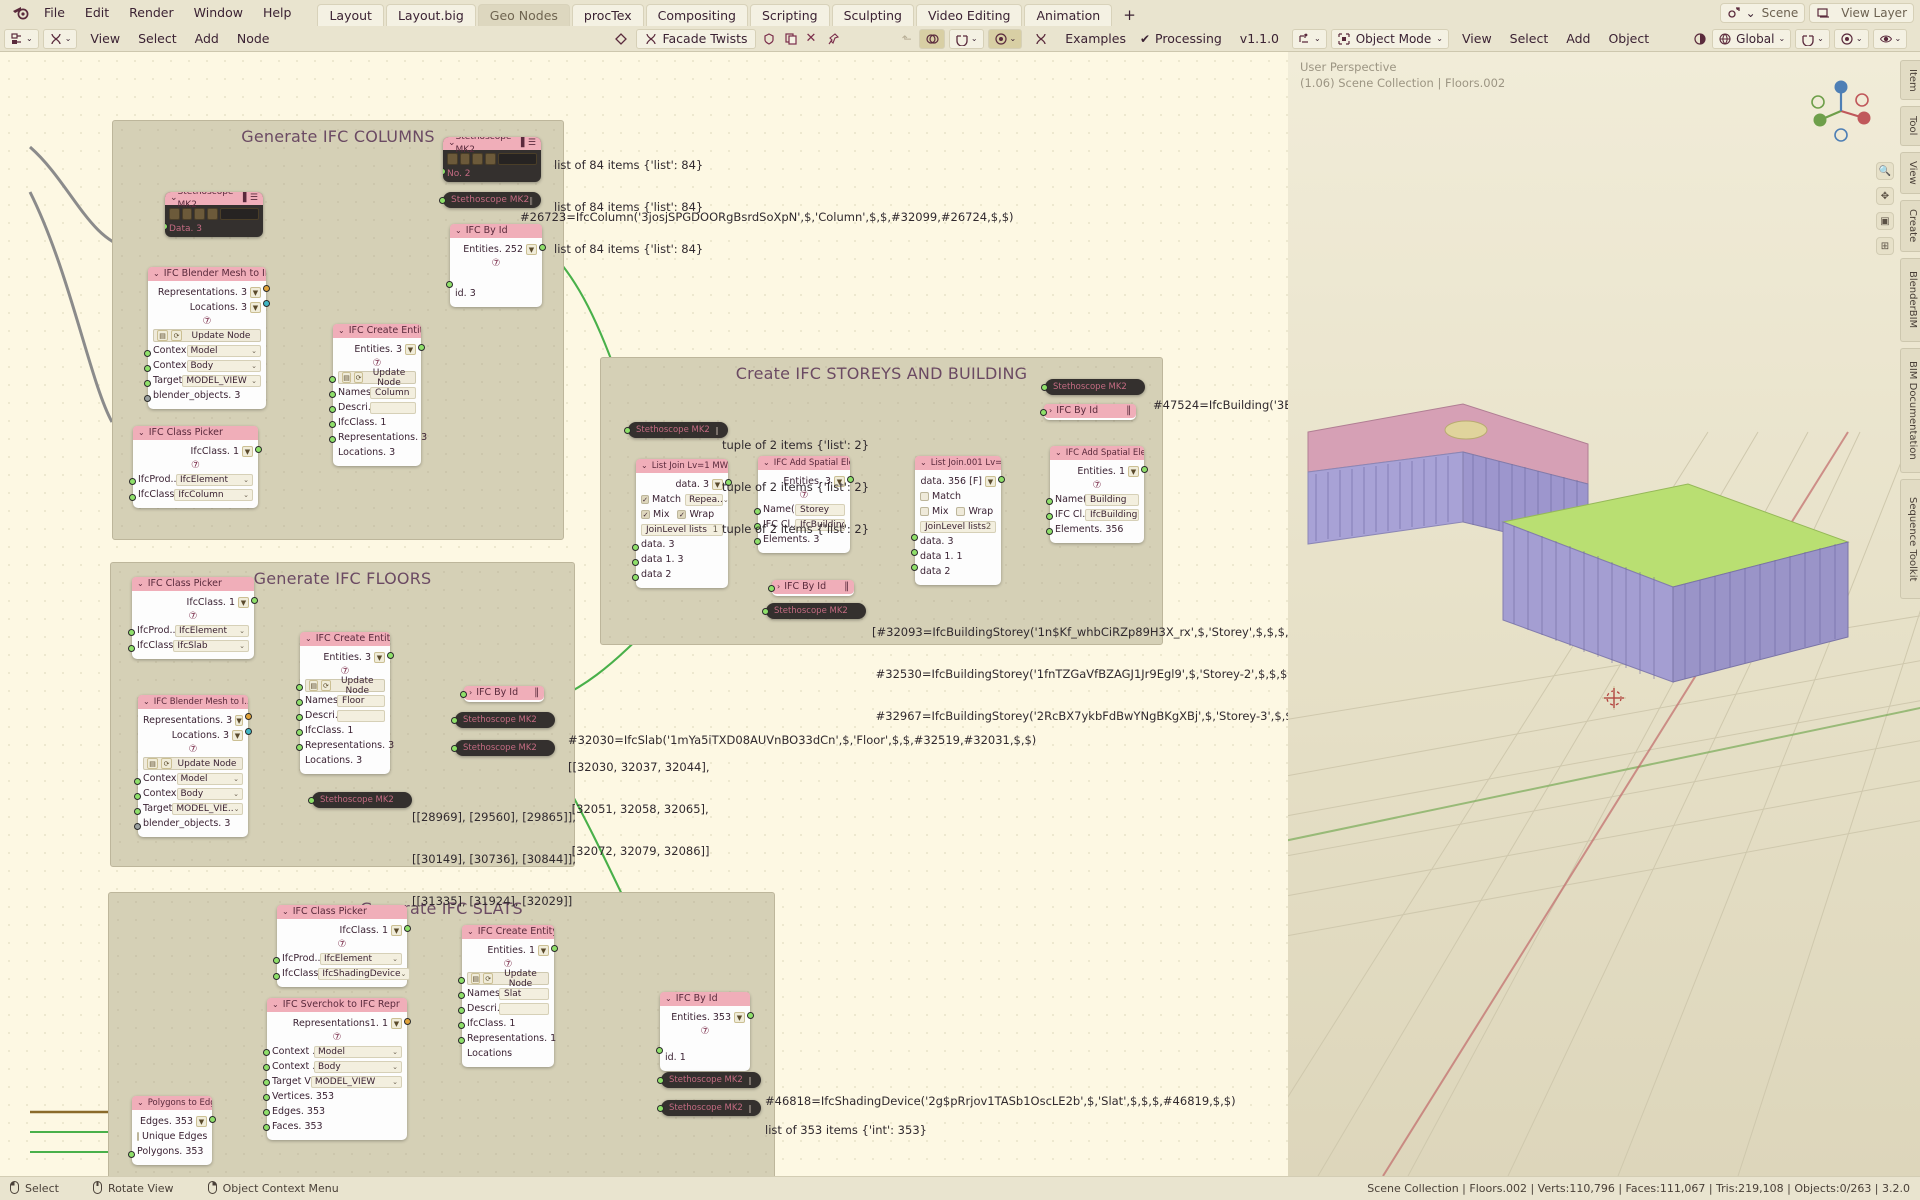  I want to click on node-stethoscope-storeys-top: Stethoscope MK2 ‖, so click(676, 430).